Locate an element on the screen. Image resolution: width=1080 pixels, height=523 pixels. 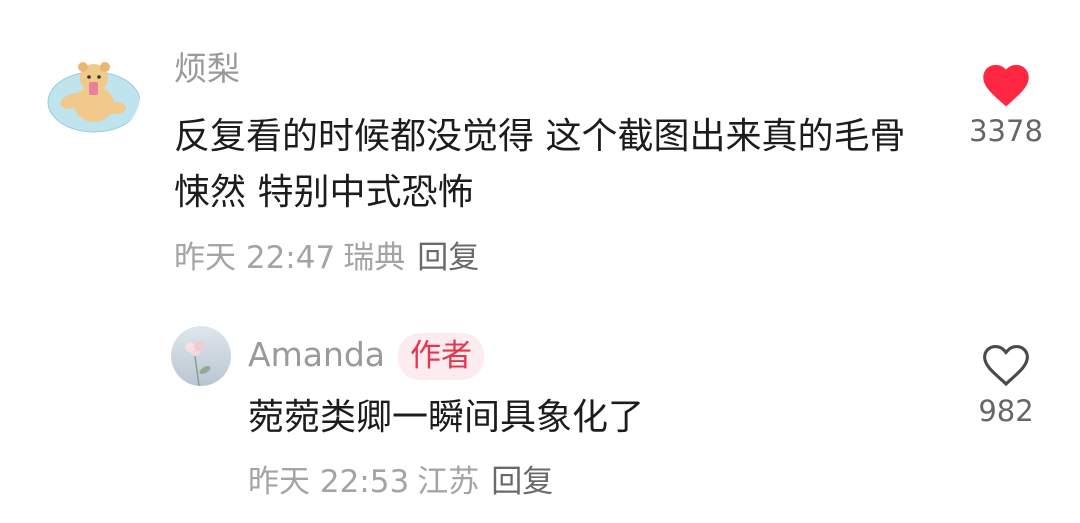
like-button: 982 is located at coordinates (1006, 383).